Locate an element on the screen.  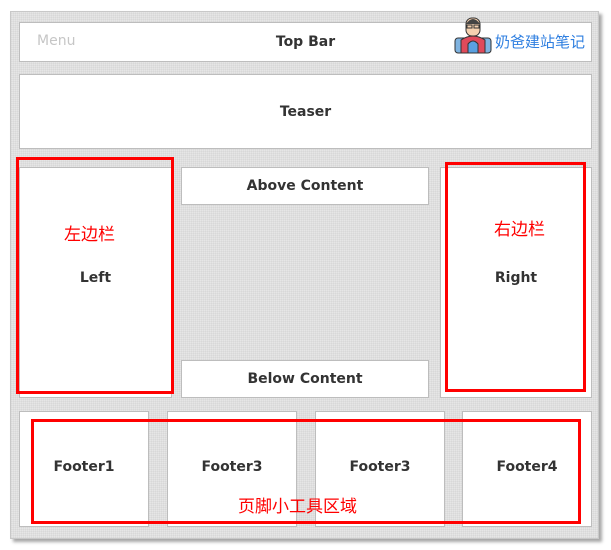
teaser-region: Teaser is located at coordinates (305, 111).